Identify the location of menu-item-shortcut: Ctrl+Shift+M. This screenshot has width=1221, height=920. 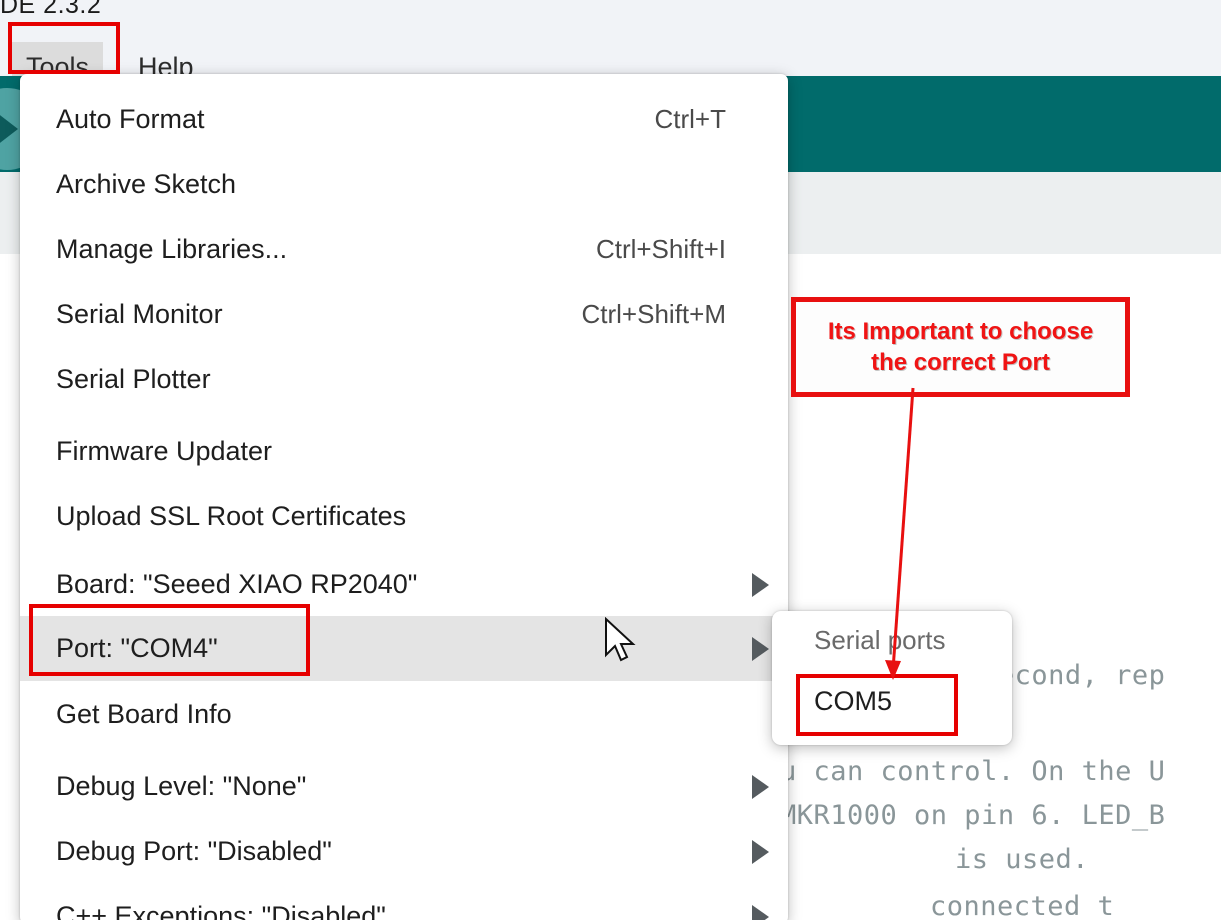
(654, 314).